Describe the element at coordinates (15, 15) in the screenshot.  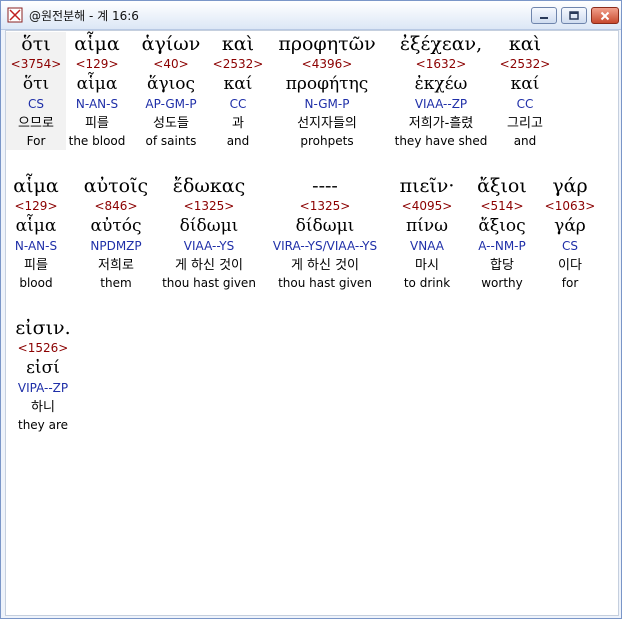
I see `app-icon` at that location.